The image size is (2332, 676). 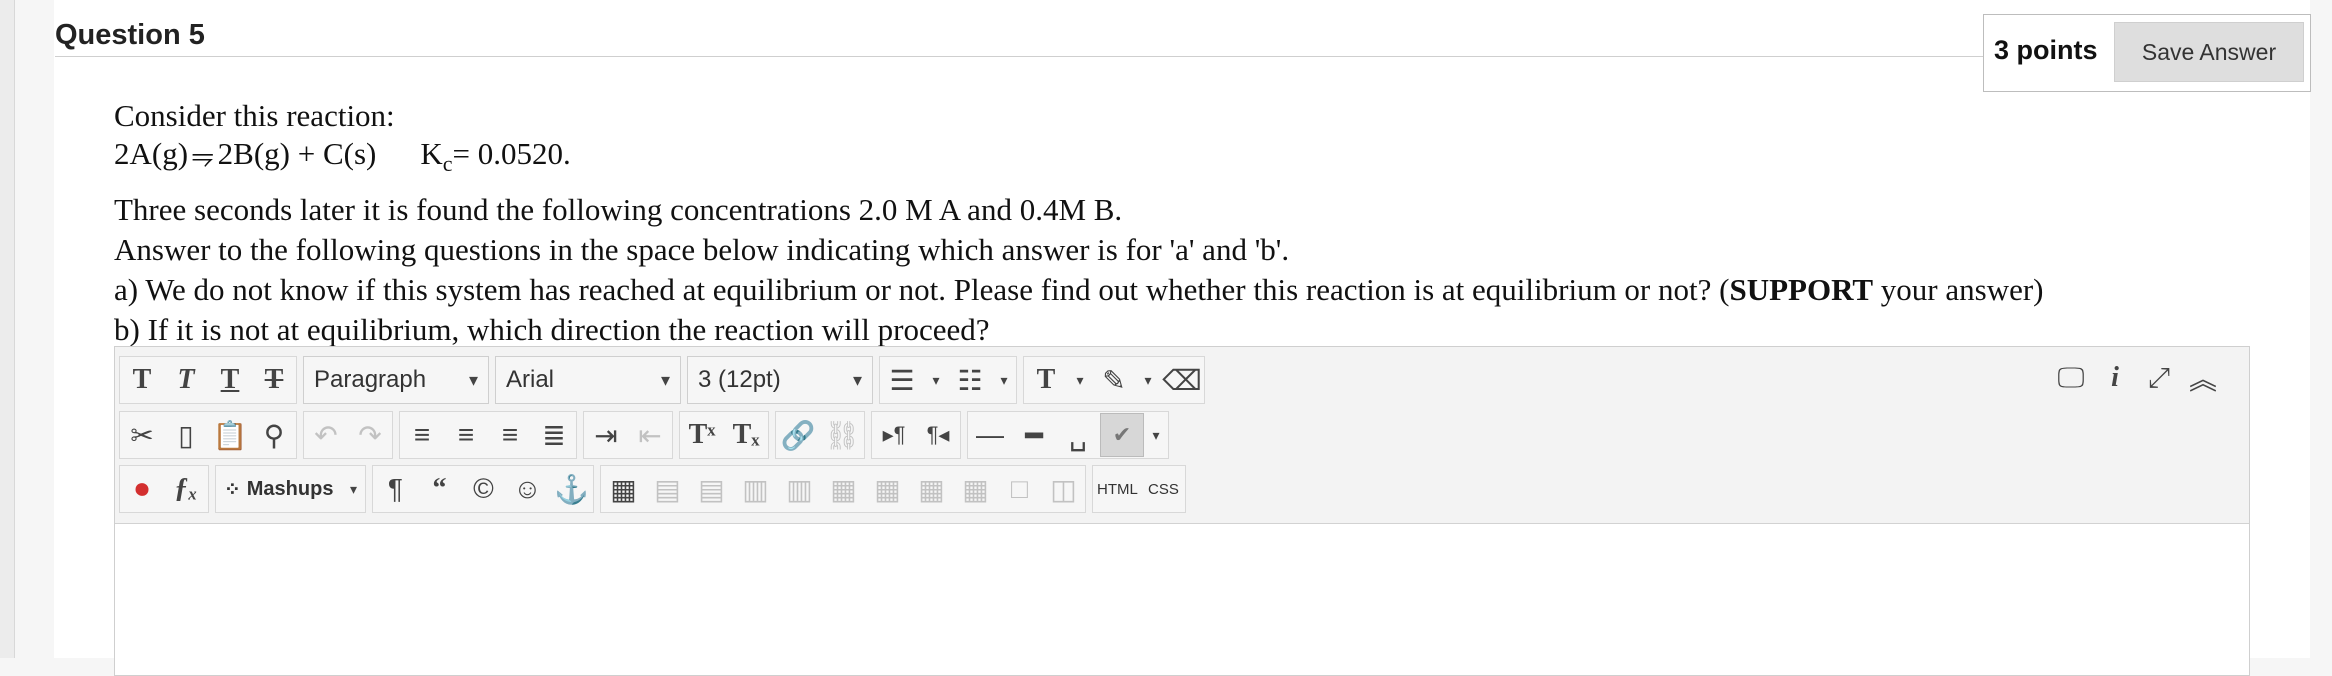 I want to click on spellcheck-icon: ✔, so click(x=1122, y=435).